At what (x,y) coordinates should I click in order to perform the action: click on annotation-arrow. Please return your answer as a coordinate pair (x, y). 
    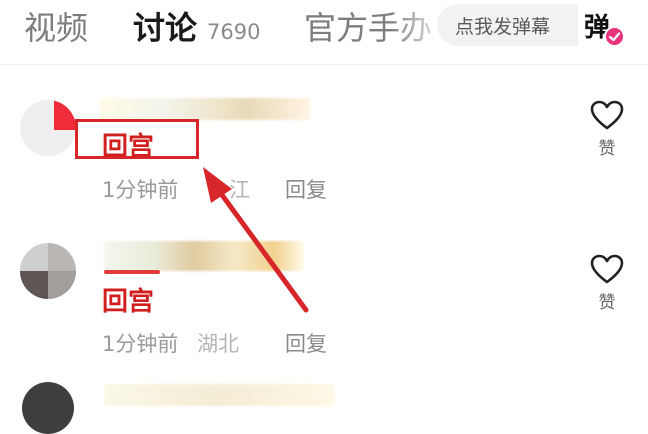
    Looking at the image, I should click on (256, 240).